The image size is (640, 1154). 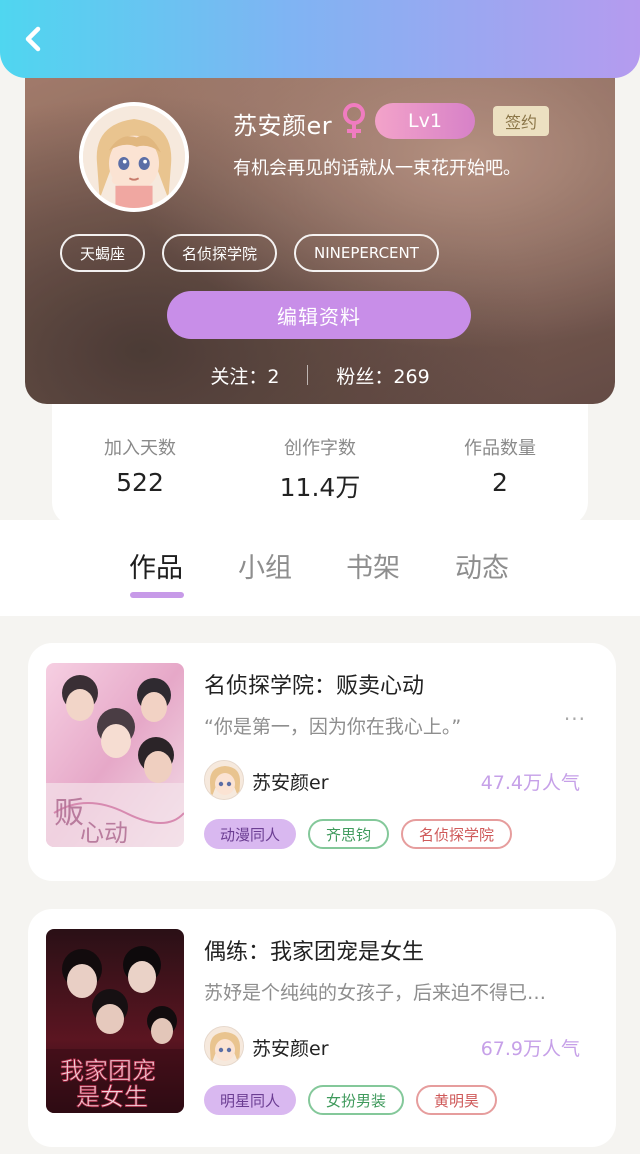 I want to click on popularity-count: 47.4万人气, so click(x=530, y=783).